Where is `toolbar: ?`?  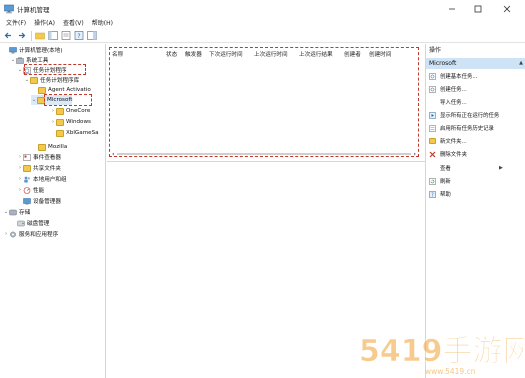
toolbar: ? is located at coordinates (262, 36).